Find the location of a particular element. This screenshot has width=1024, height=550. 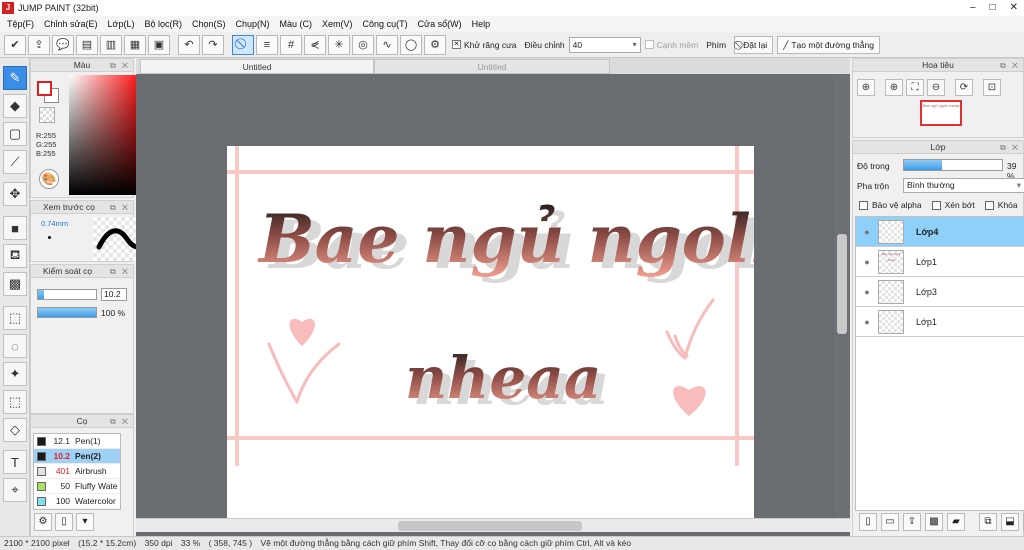

brush-settings-icon: ⚙ is located at coordinates (43, 522).